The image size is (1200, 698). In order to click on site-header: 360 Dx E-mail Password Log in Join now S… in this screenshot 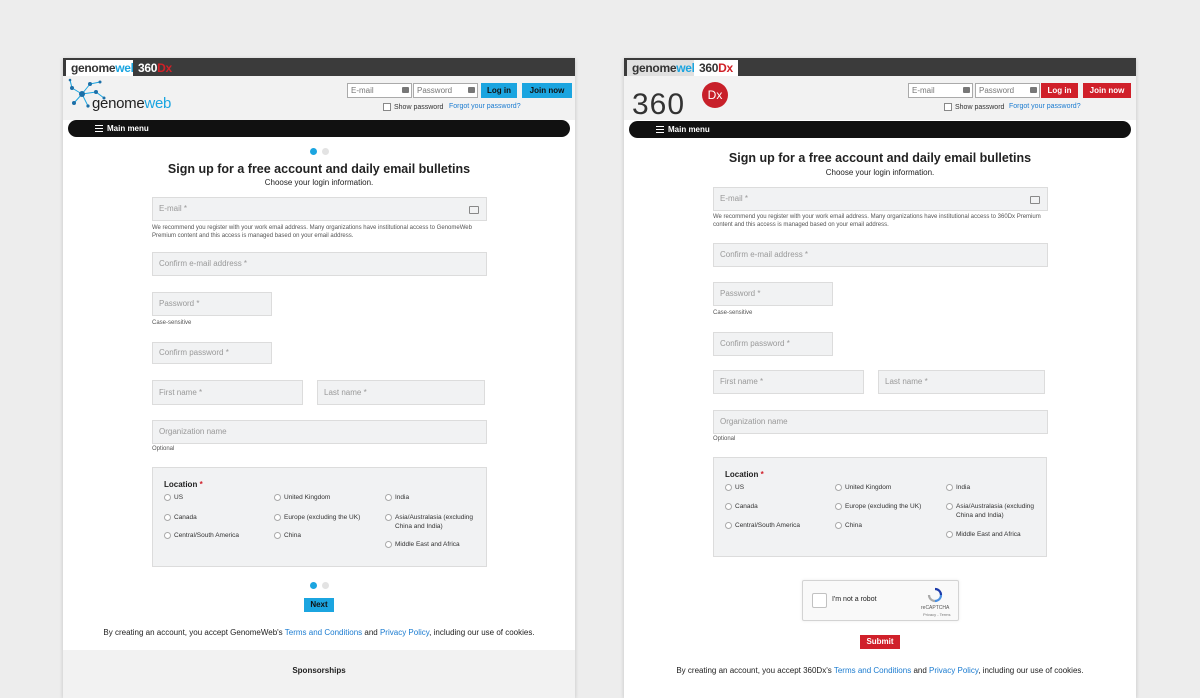, I will do `click(880, 98)`.